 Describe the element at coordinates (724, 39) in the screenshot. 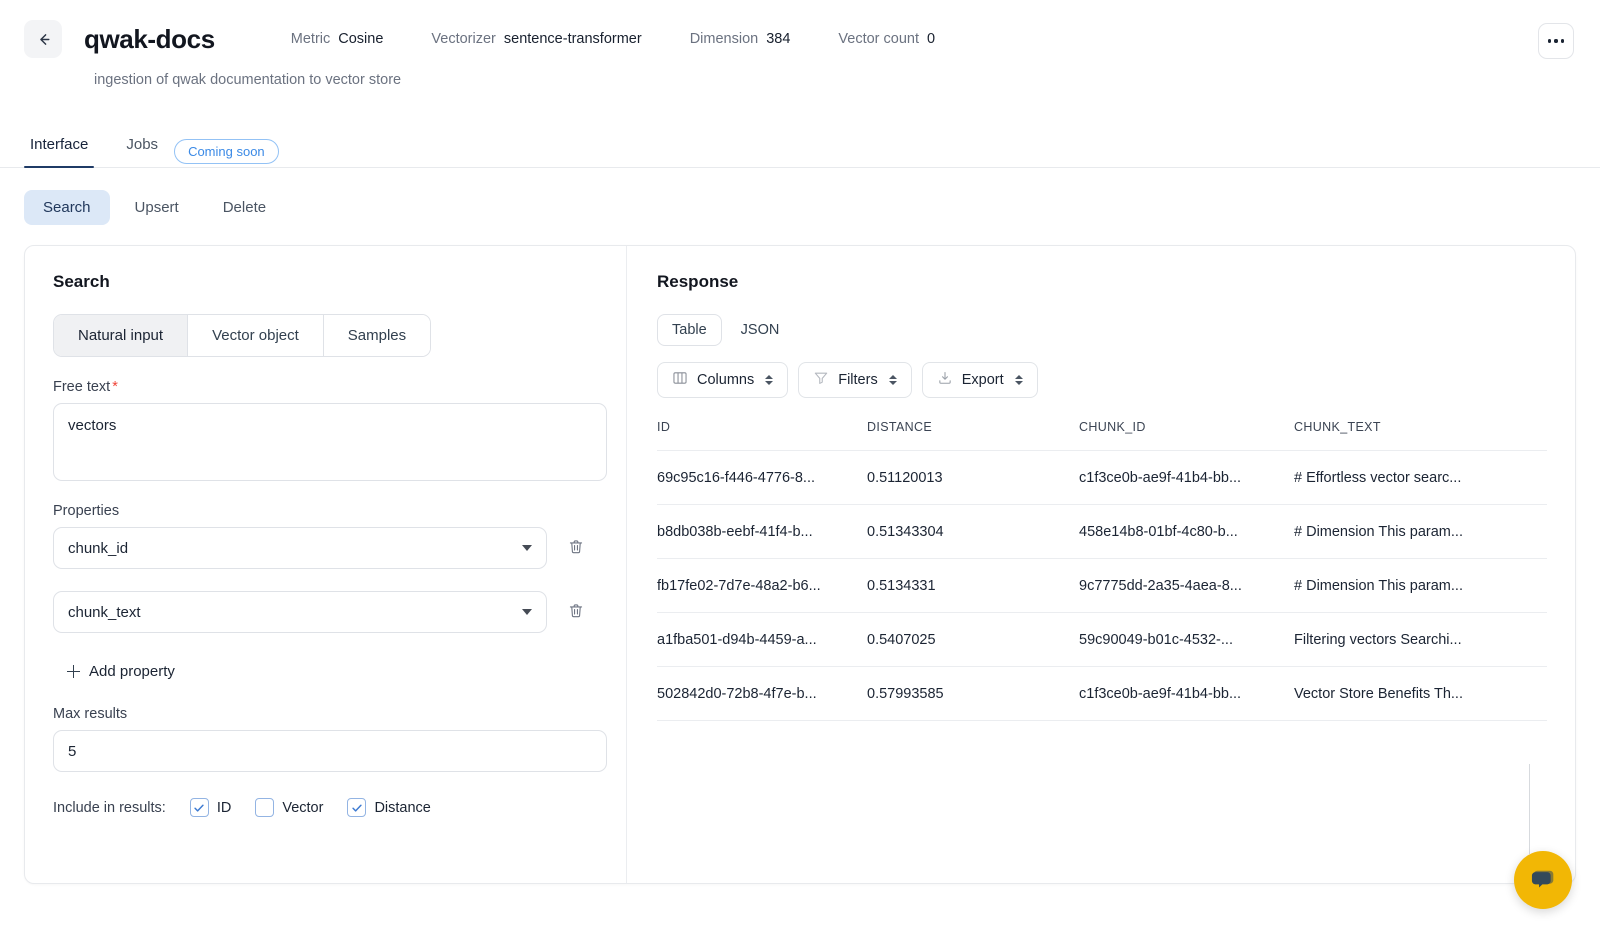

I see `meta-dimension-key: Dimension` at that location.